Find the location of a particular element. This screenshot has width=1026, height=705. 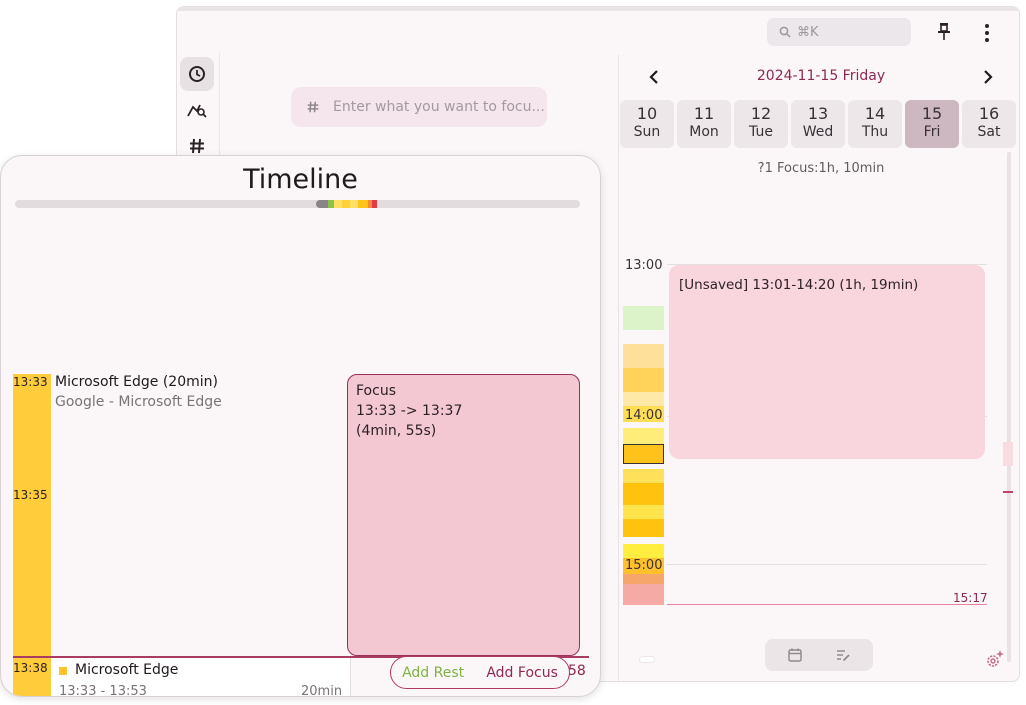

add-focus-button: Add Focus is located at coordinates (522, 673).